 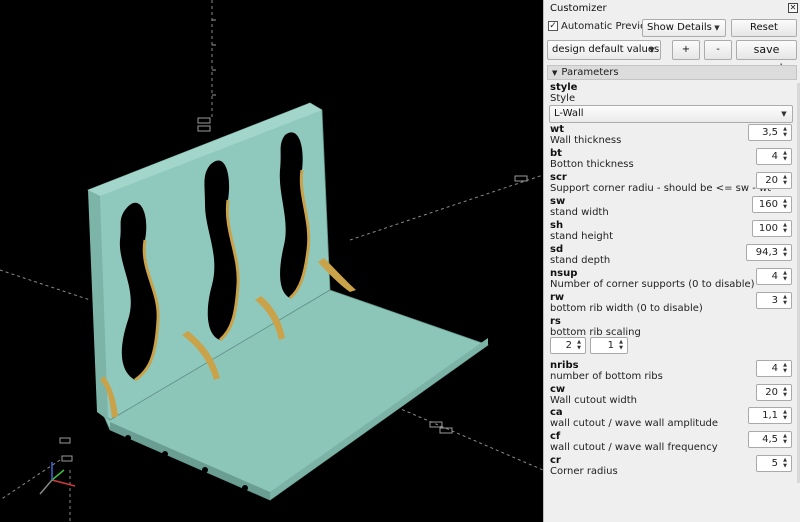 What do you see at coordinates (679, 27) in the screenshot?
I see `show-details-value: Show Details` at bounding box center [679, 27].